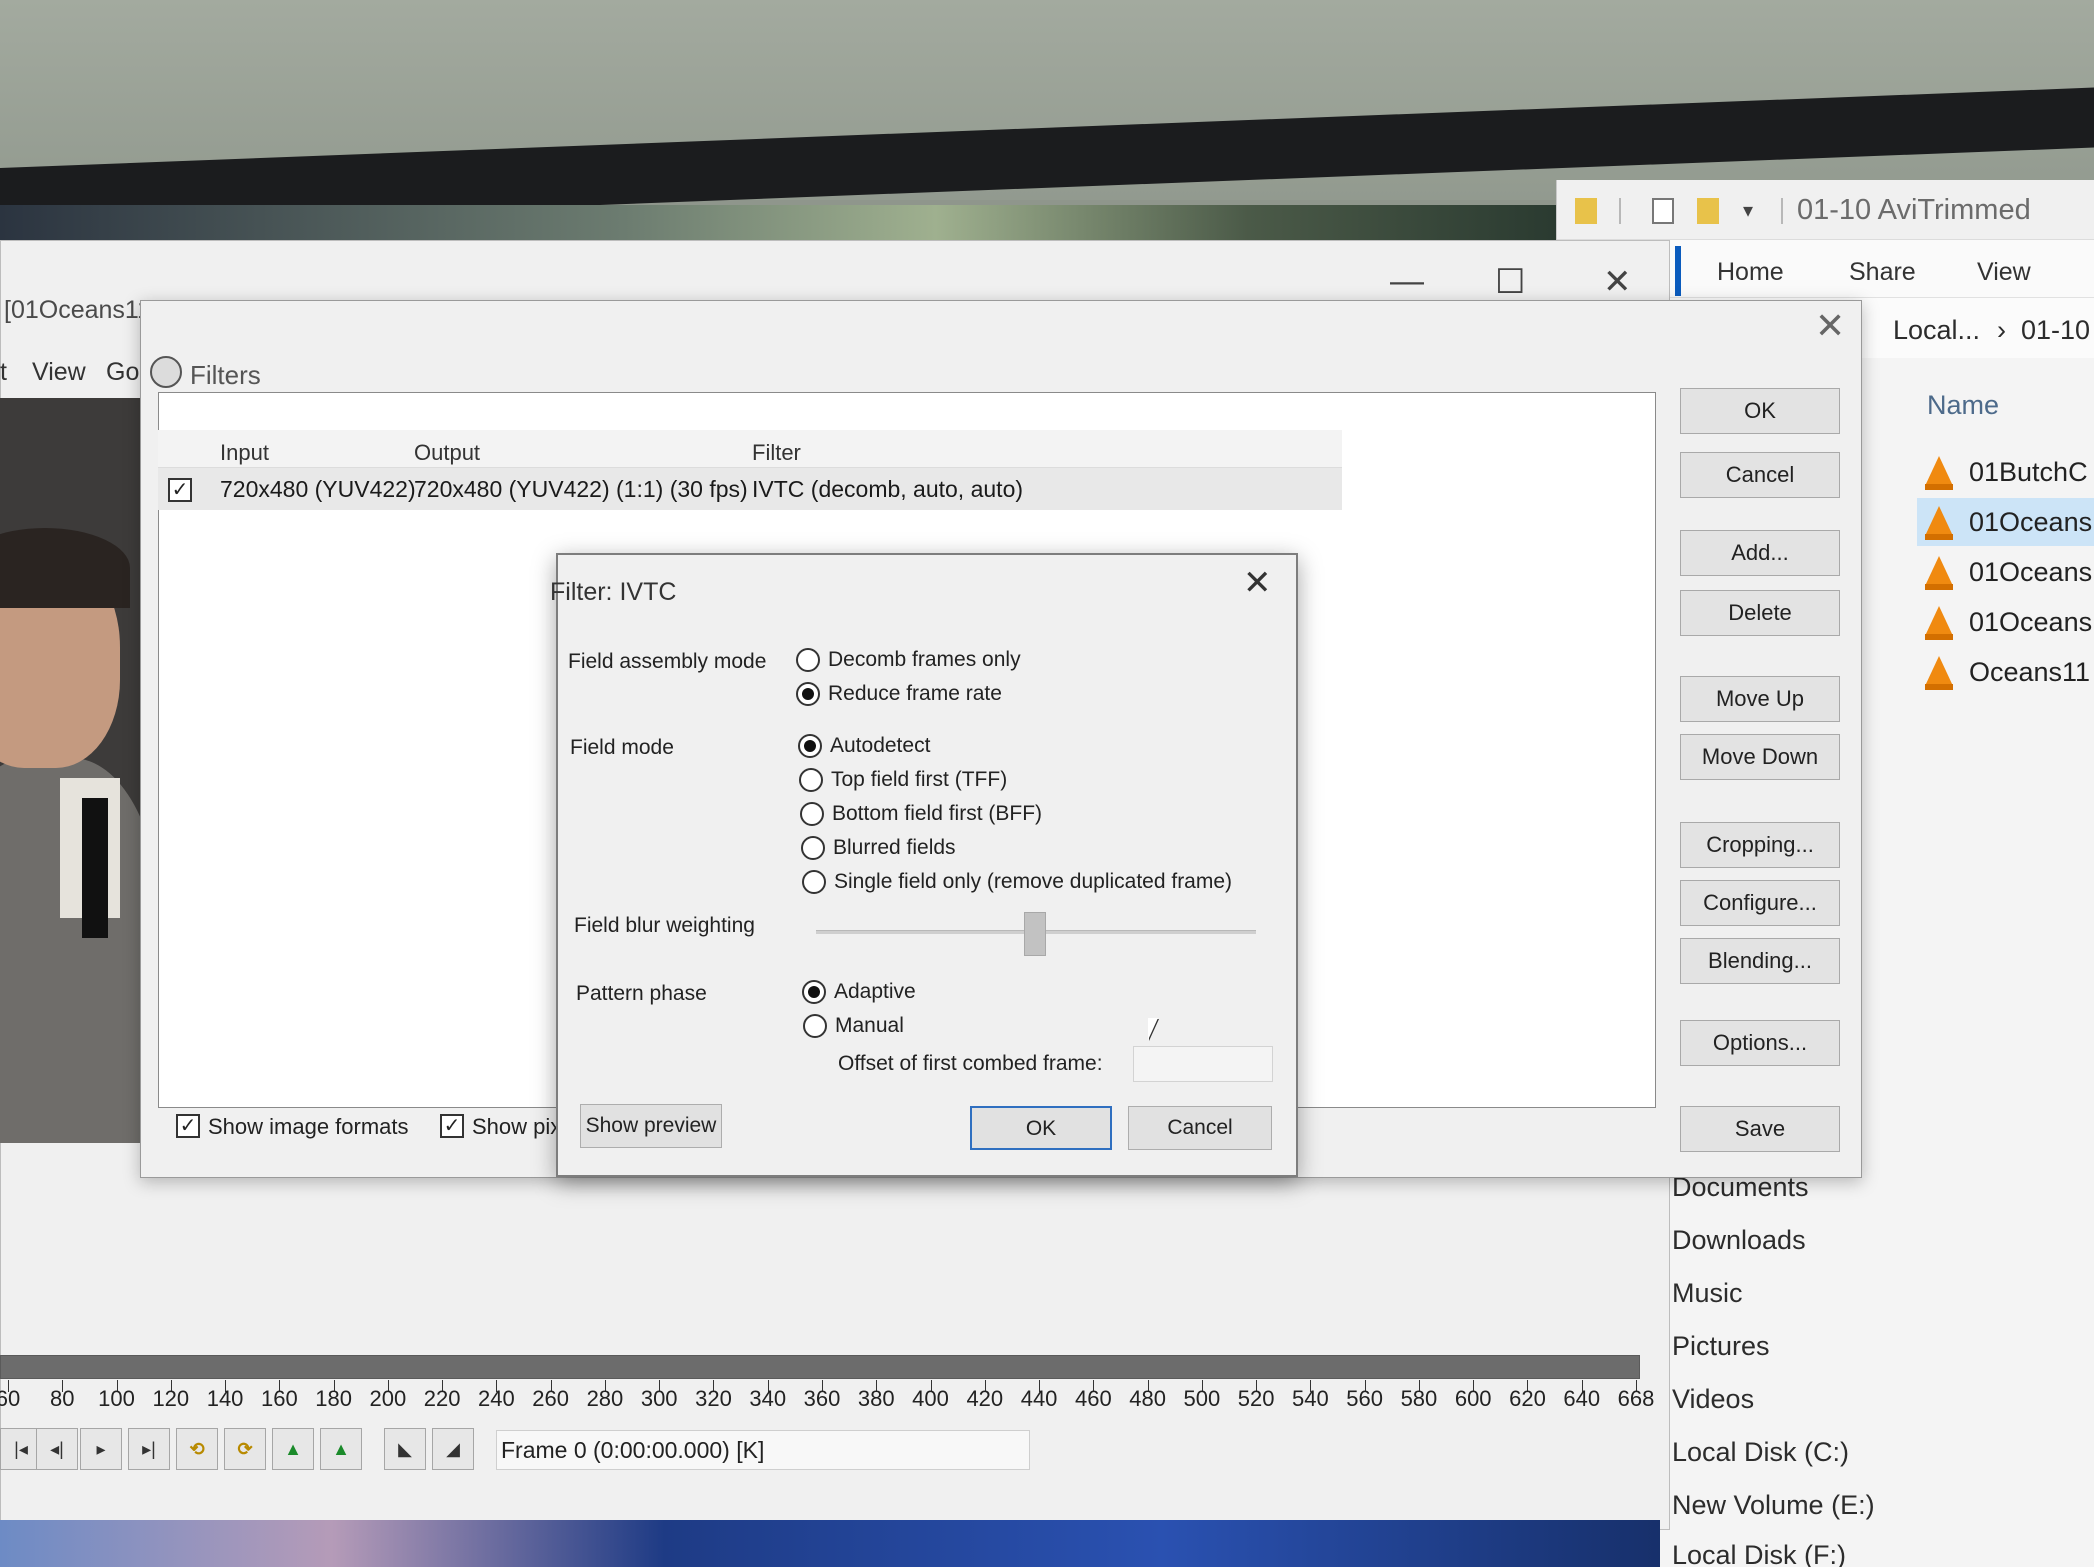  Describe the element at coordinates (894, 848) in the screenshot. I see `radio-blurred-fields-label: Blurred fields` at that location.